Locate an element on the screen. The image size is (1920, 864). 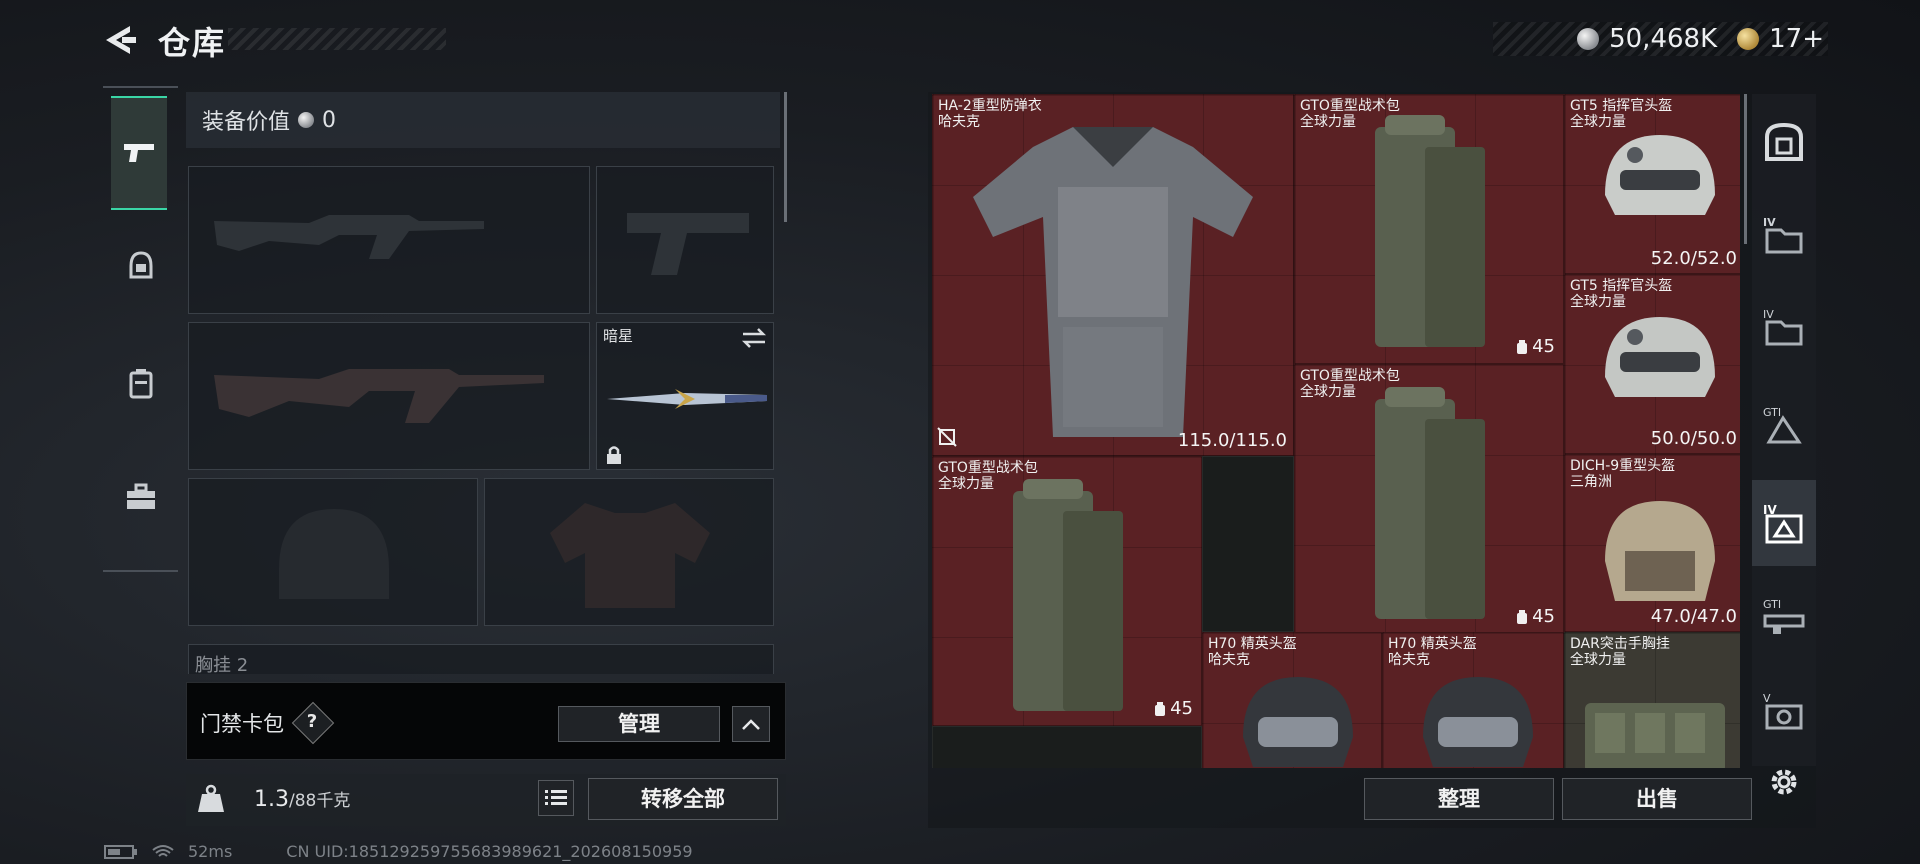
list-view-button is located at coordinates (556, 798).